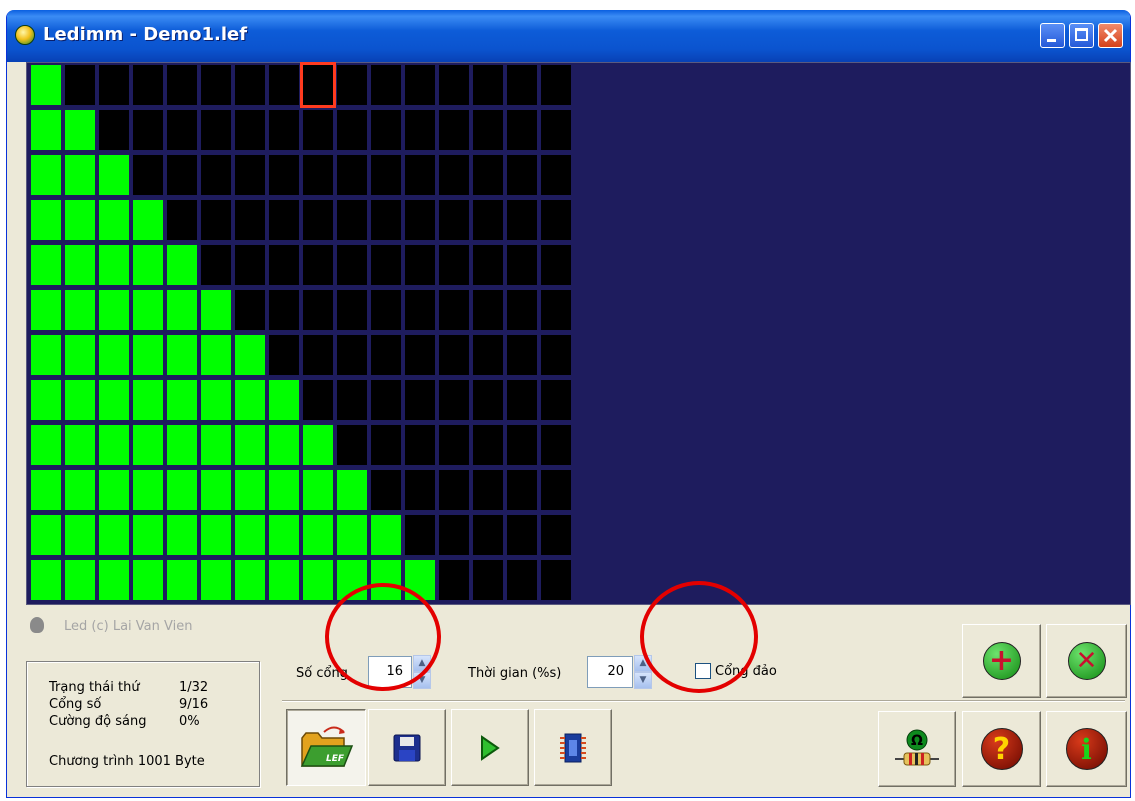 The height and width of the screenshot is (801, 1135). I want to click on invert-label: Cổng đảo, so click(746, 671).